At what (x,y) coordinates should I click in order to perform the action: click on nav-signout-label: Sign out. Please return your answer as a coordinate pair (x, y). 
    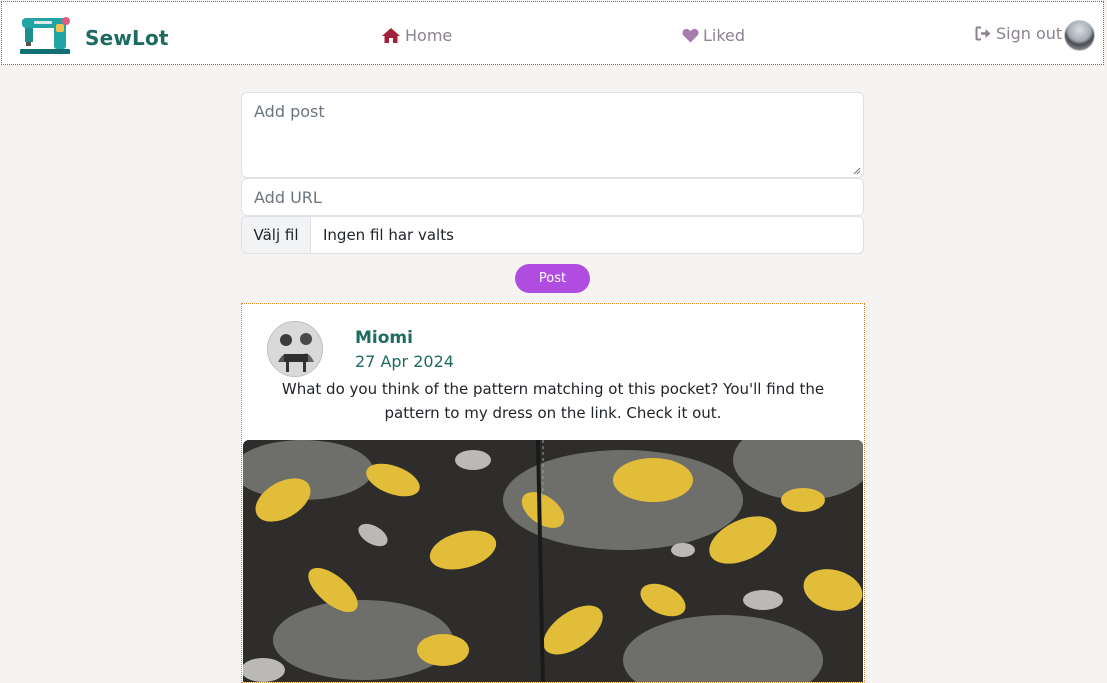
    Looking at the image, I should click on (1029, 33).